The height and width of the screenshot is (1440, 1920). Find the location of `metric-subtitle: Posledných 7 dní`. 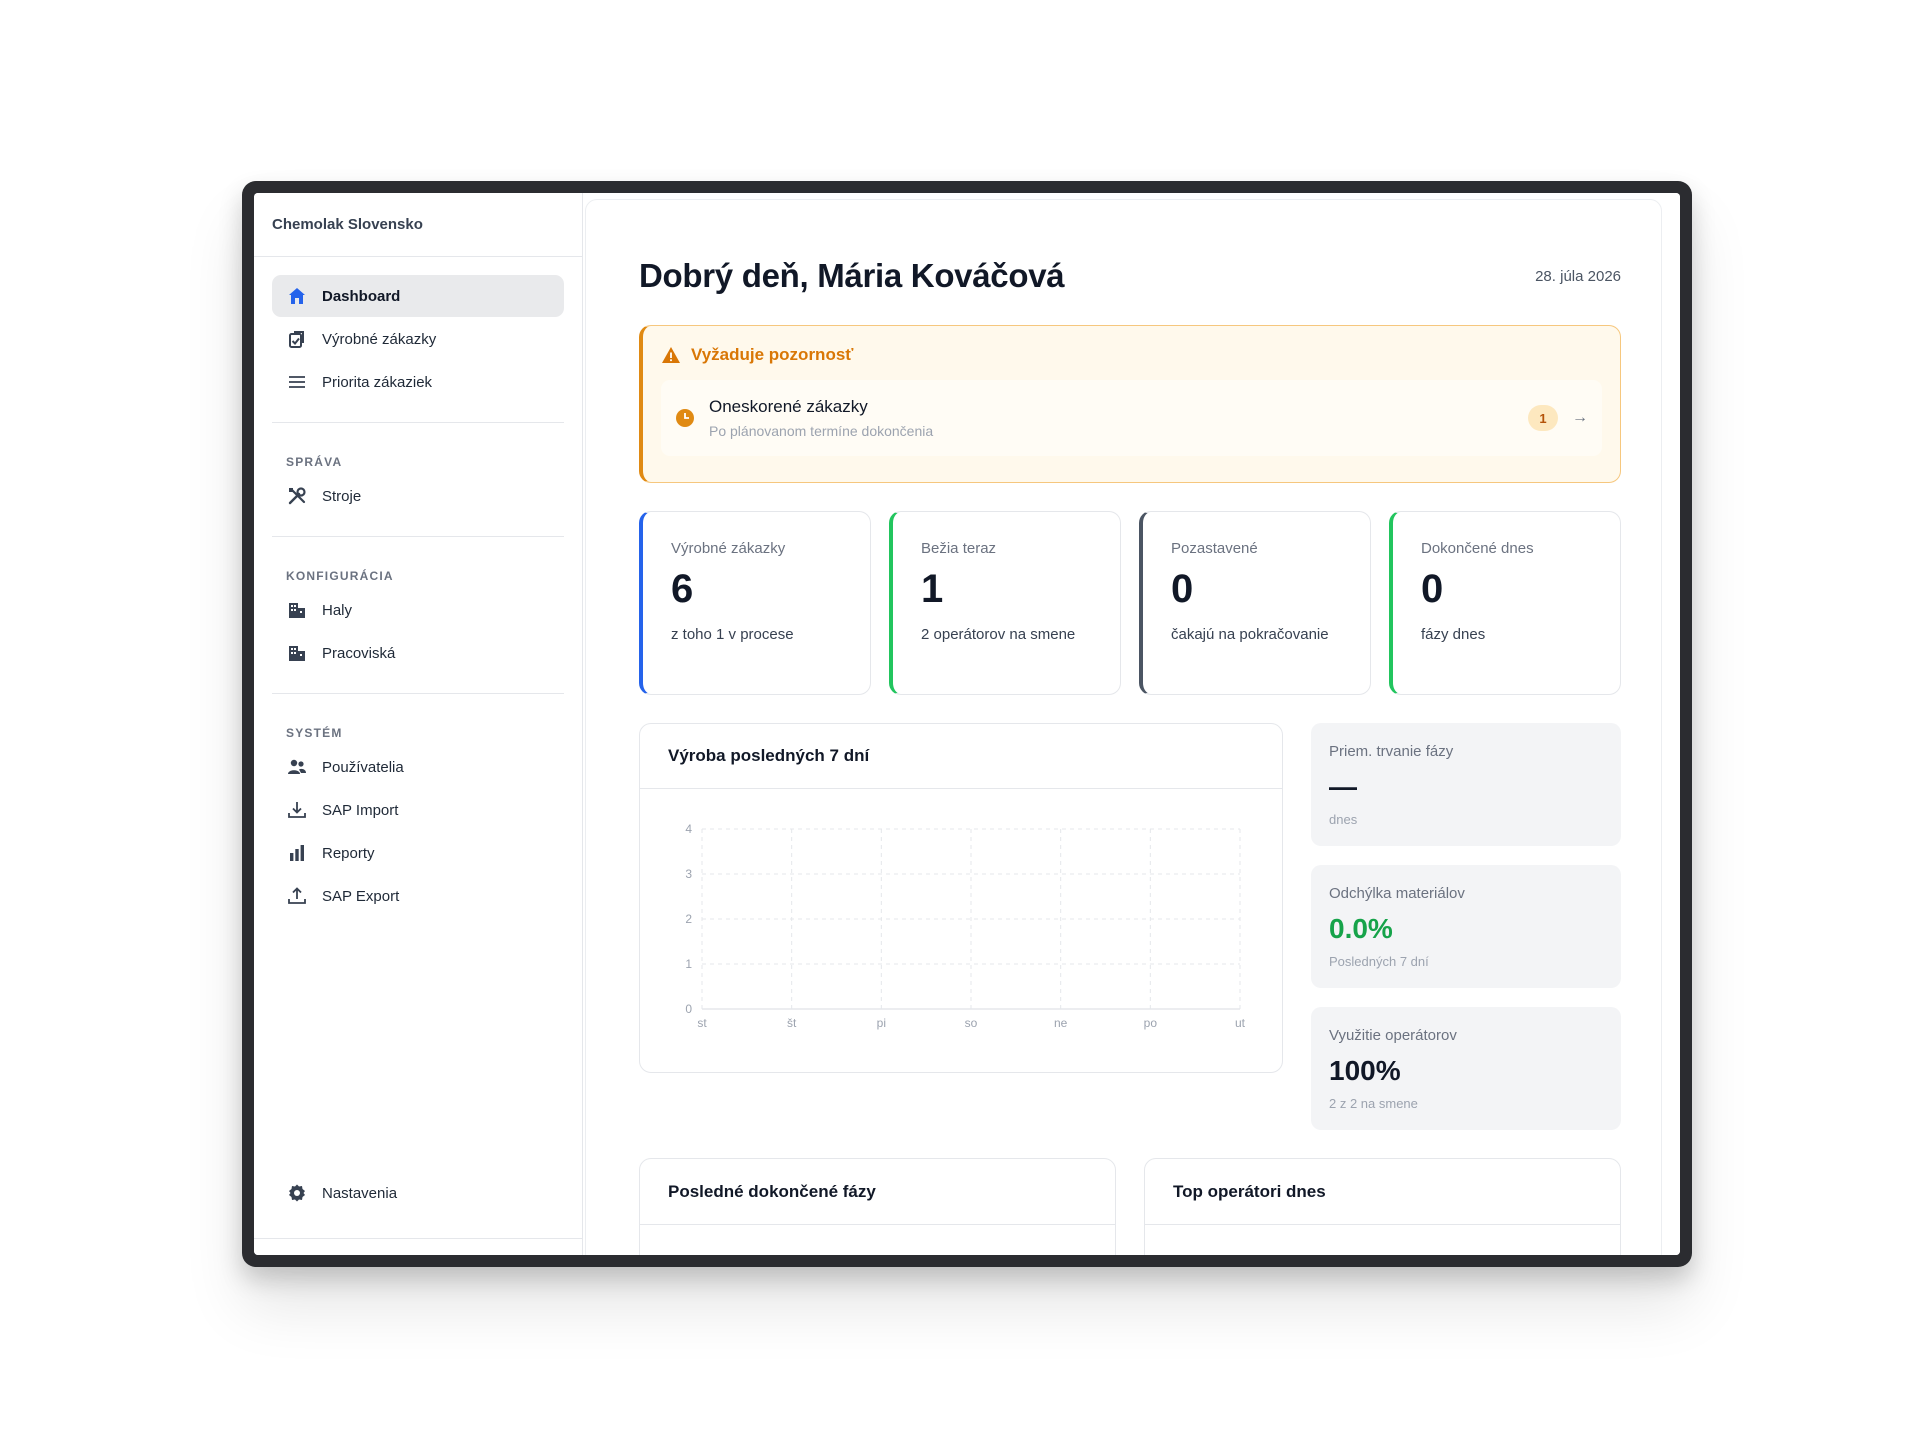

metric-subtitle: Posledných 7 dní is located at coordinates (1379, 961).